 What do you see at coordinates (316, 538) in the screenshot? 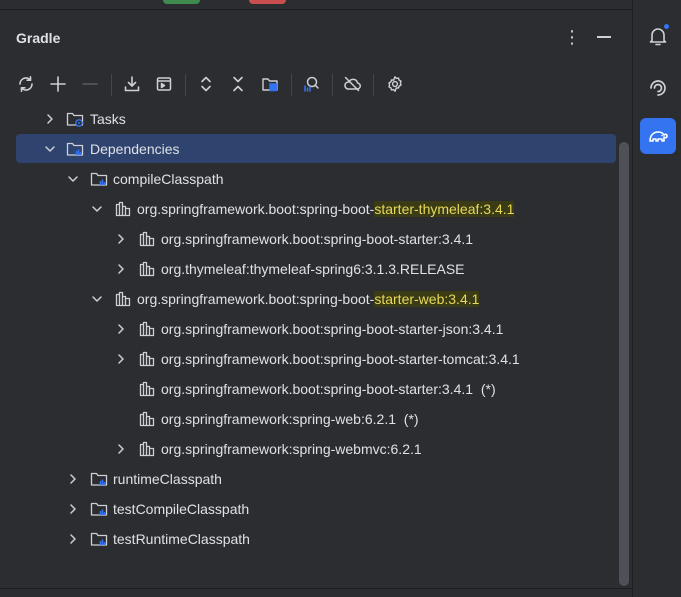
I see `tree-node-test-runtime-classpath: testRuntimeClasspath` at bounding box center [316, 538].